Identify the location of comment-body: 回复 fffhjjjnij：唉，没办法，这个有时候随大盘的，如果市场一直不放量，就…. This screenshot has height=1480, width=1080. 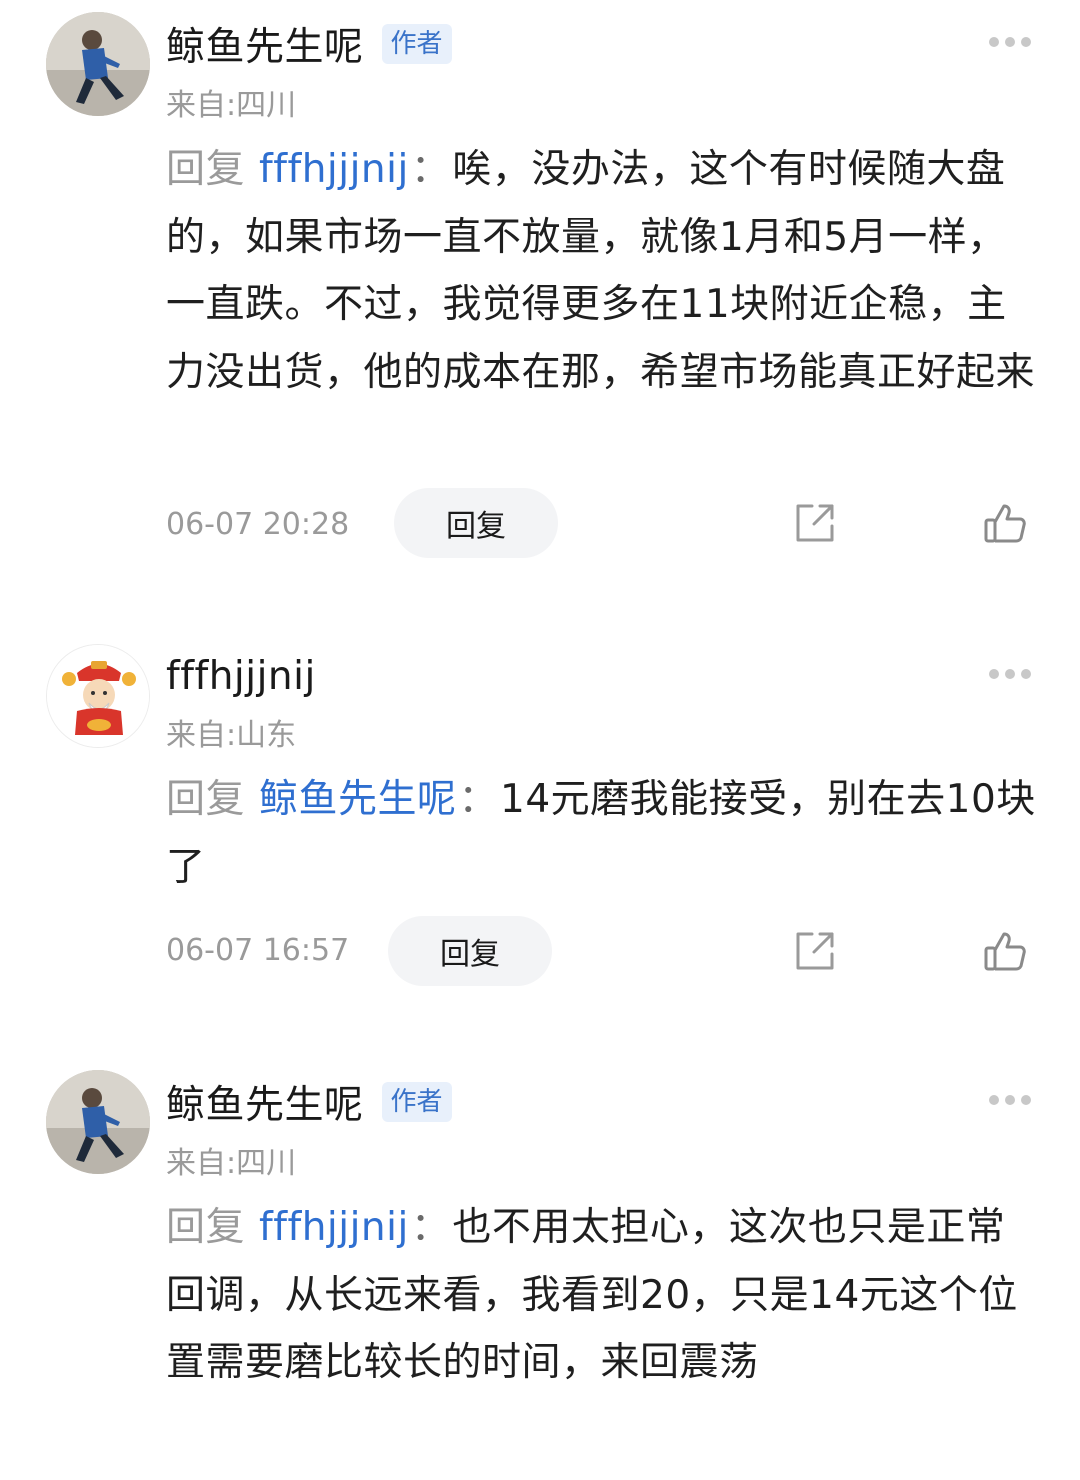
(601, 271).